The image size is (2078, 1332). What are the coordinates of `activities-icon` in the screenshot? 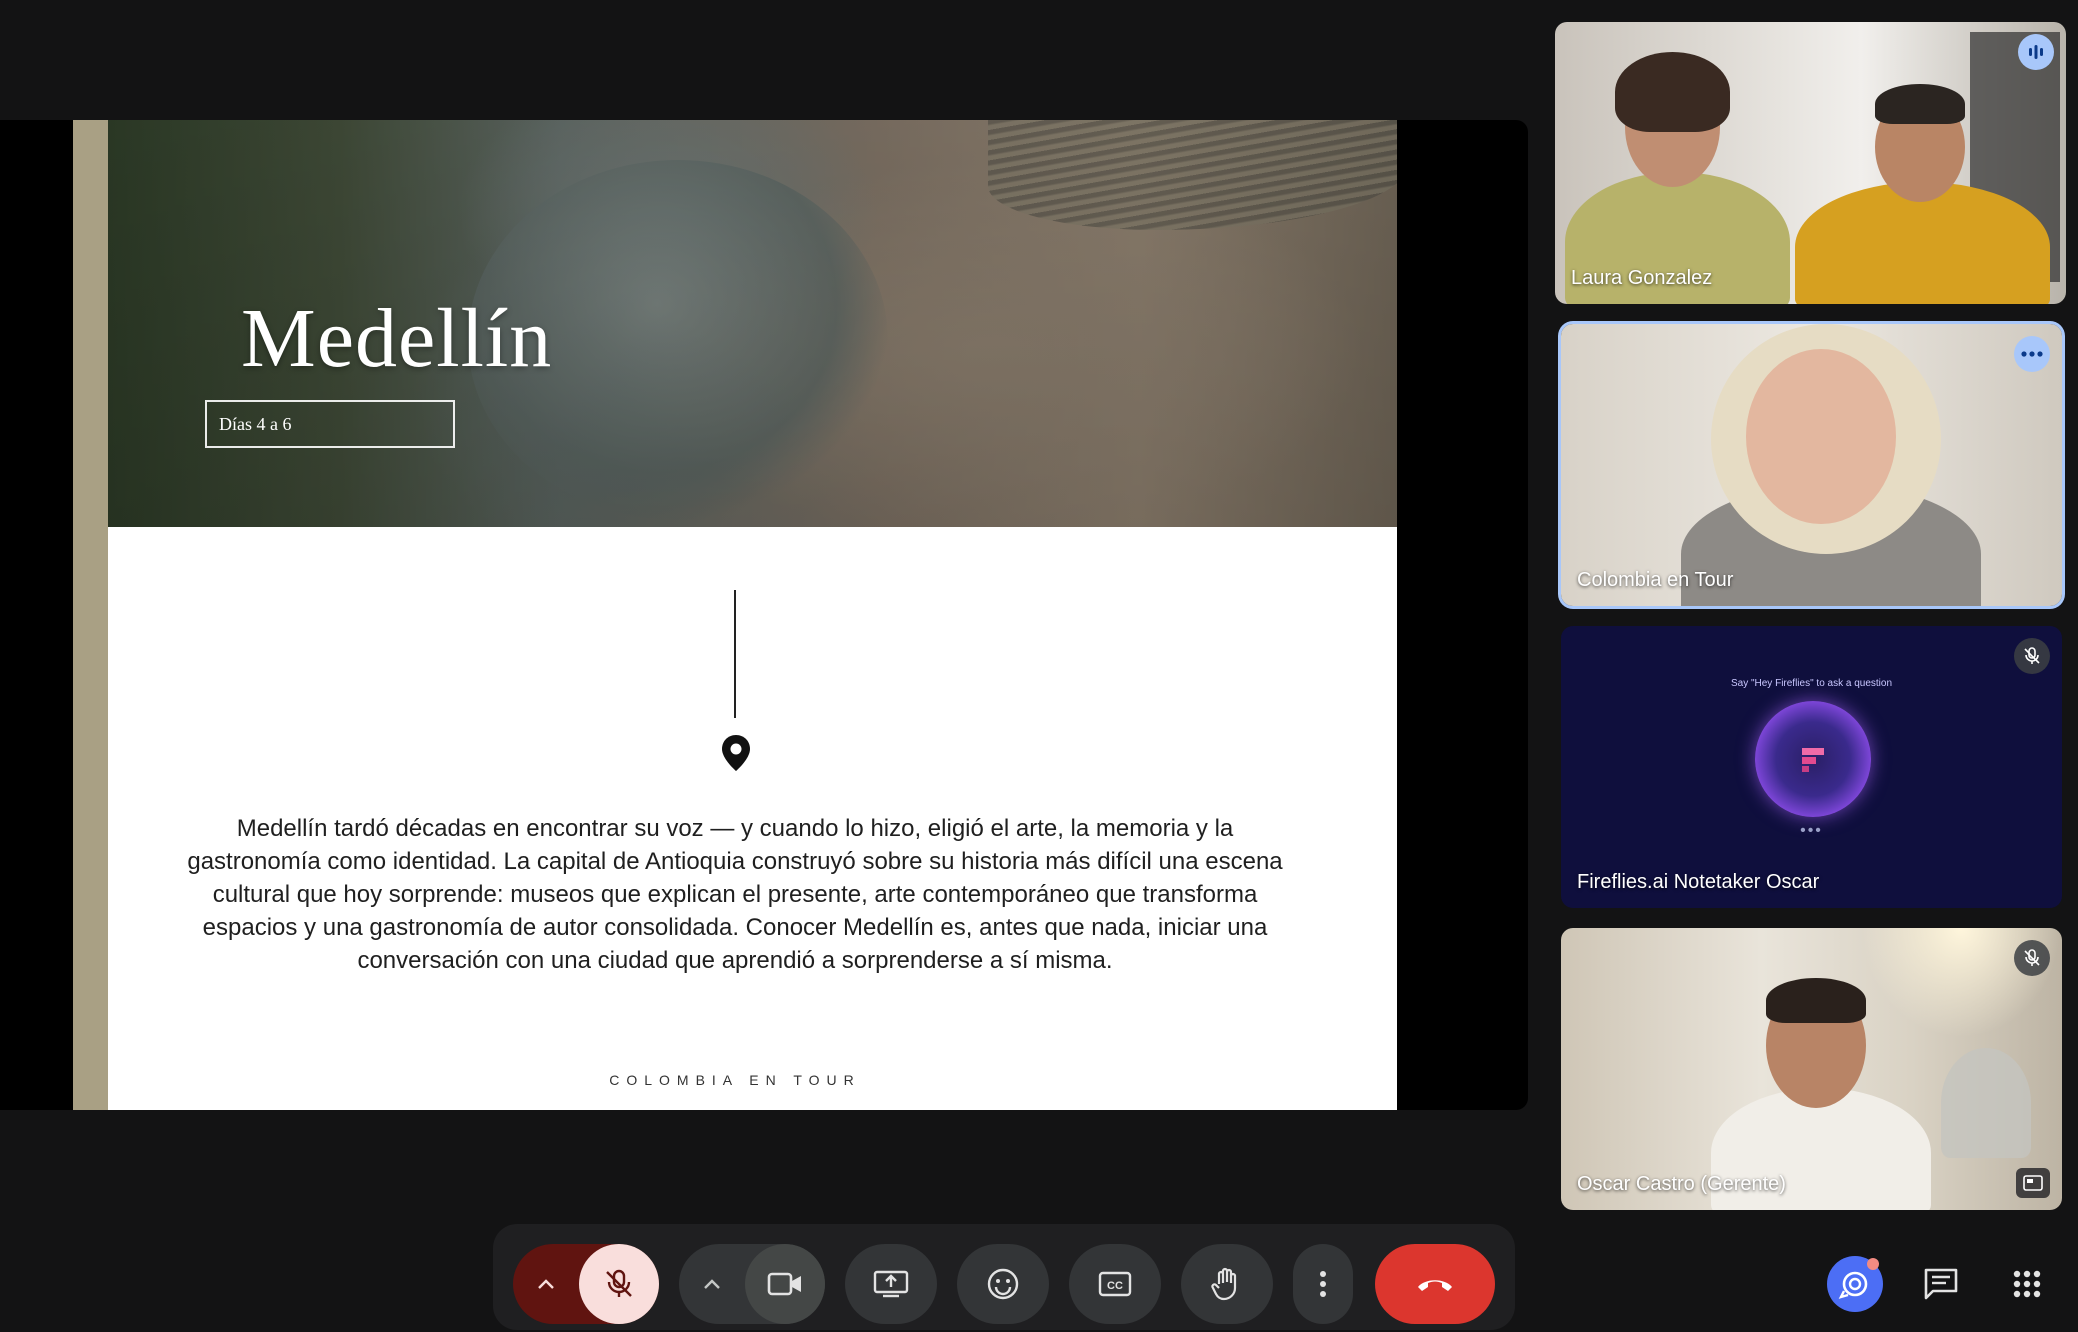 It's located at (1853, 1285).